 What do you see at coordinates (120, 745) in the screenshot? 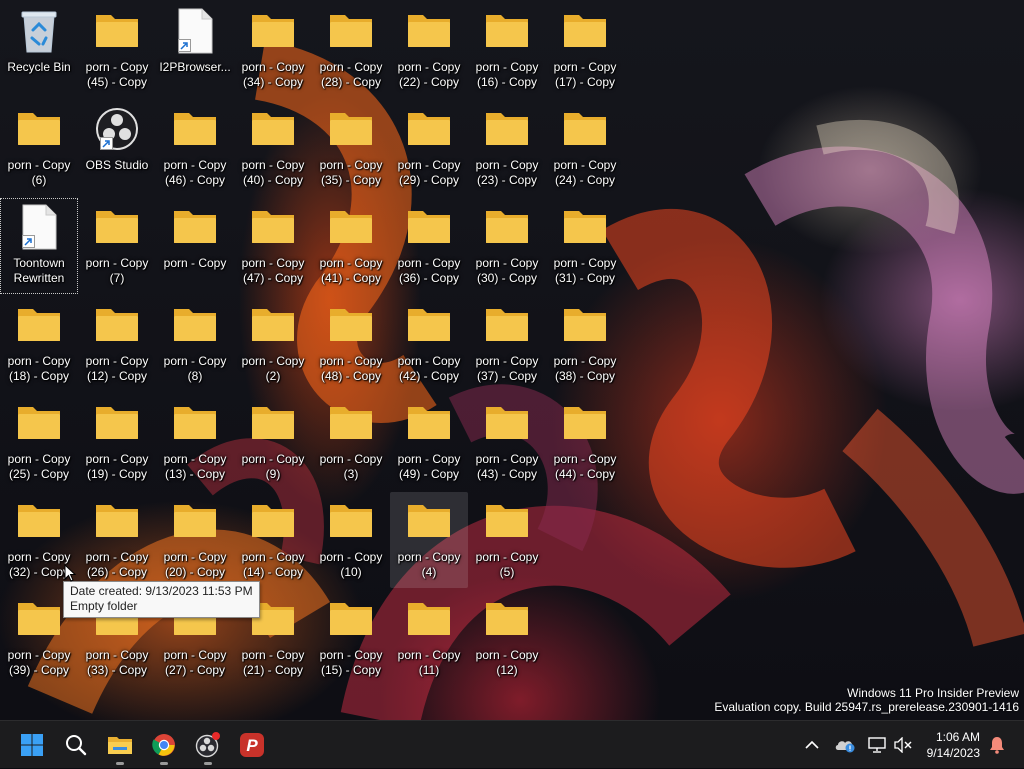
I see `file-explorer-button` at bounding box center [120, 745].